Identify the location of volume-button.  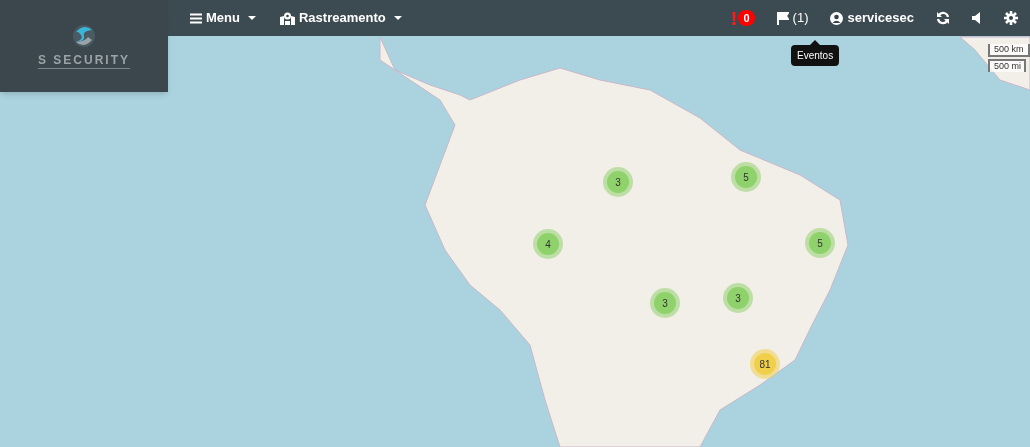
(977, 18).